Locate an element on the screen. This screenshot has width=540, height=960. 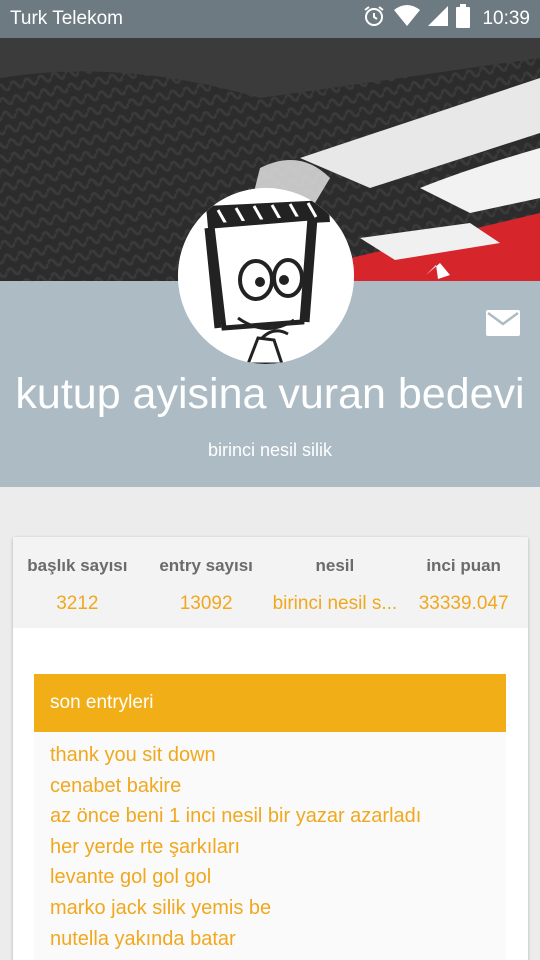
stat-label: başlık sayısı is located at coordinates (77, 565).